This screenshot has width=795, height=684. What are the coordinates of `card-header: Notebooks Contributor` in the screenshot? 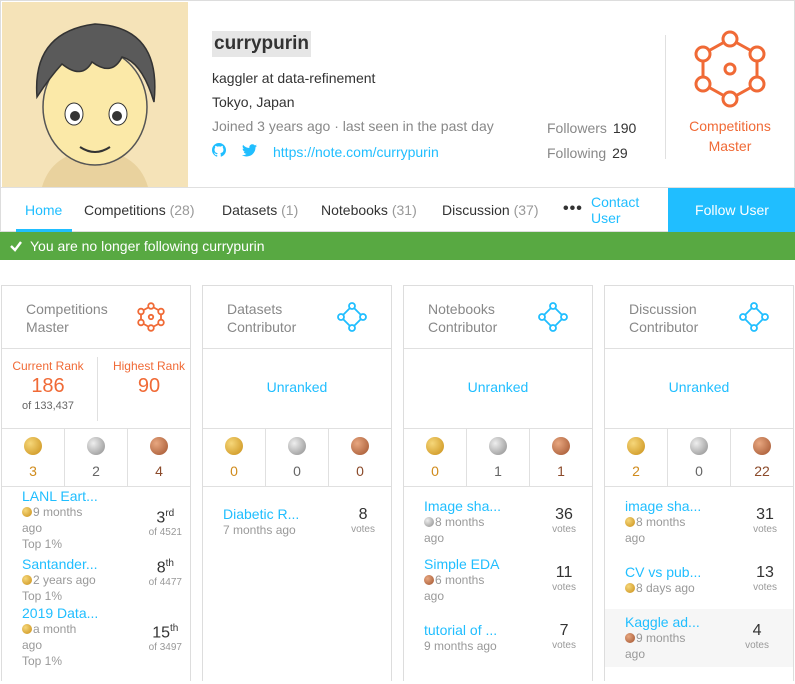 It's located at (498, 317).